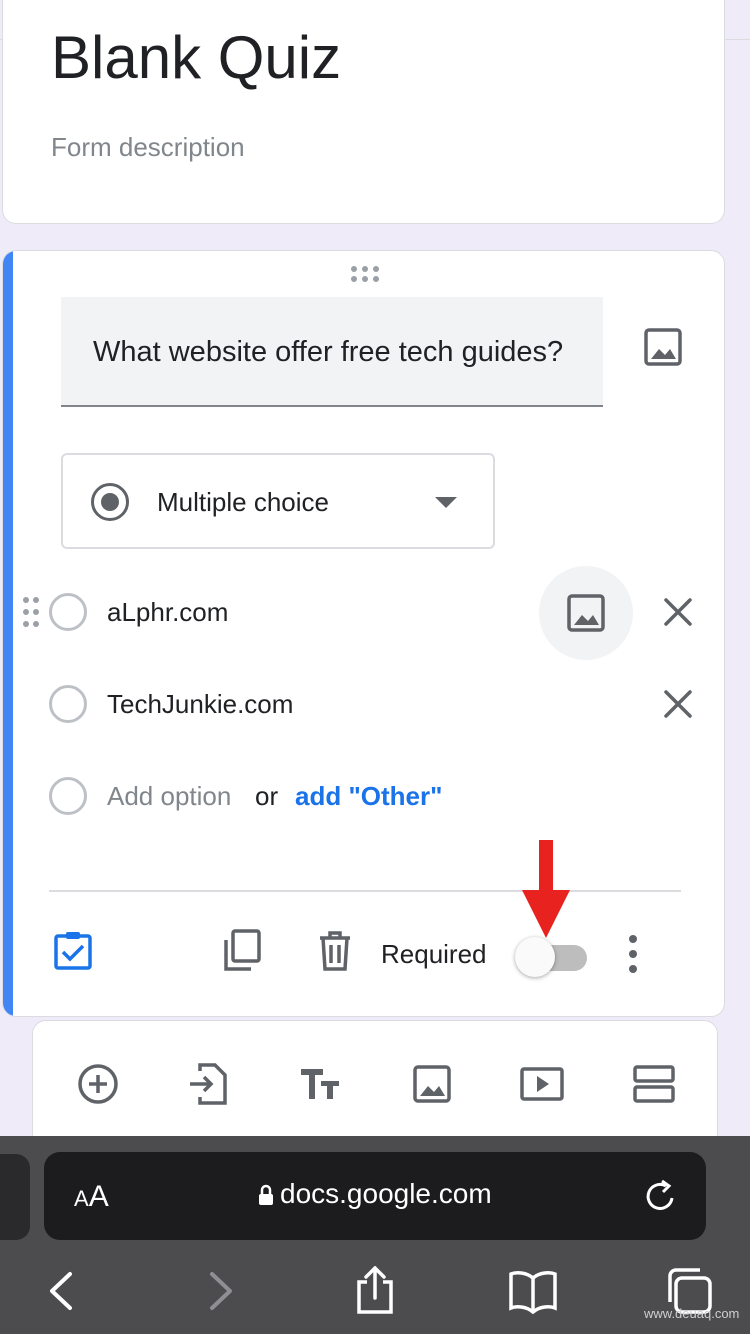 This screenshot has height=1334, width=750. What do you see at coordinates (81, 1198) in the screenshot?
I see `text-size-small-label: A` at bounding box center [81, 1198].